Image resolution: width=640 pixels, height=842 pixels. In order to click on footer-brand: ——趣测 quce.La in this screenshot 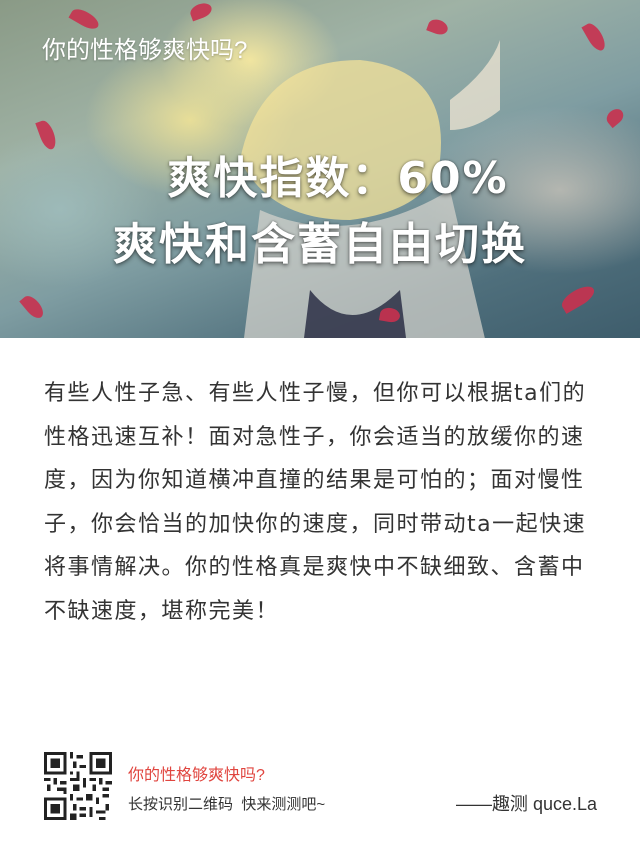, I will do `click(526, 804)`.